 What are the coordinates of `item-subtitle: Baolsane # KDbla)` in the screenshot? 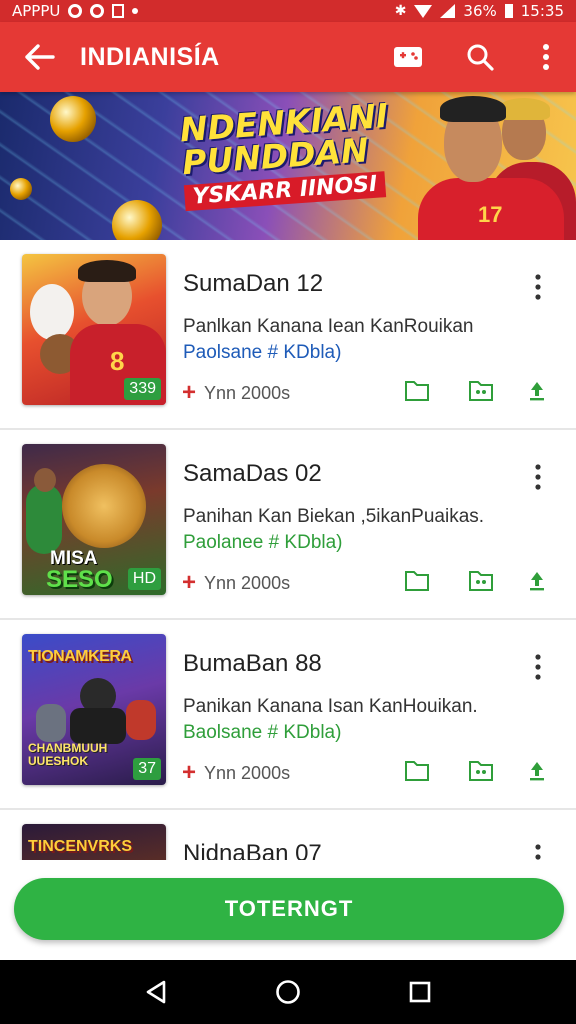 It's located at (262, 732).